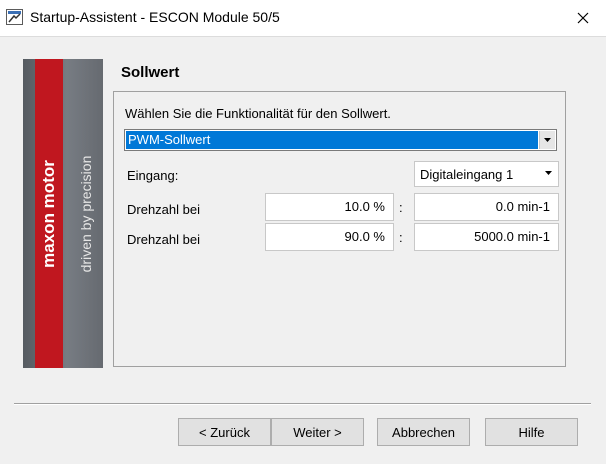  Describe the element at coordinates (14, 17) in the screenshot. I see `app-icon` at that location.